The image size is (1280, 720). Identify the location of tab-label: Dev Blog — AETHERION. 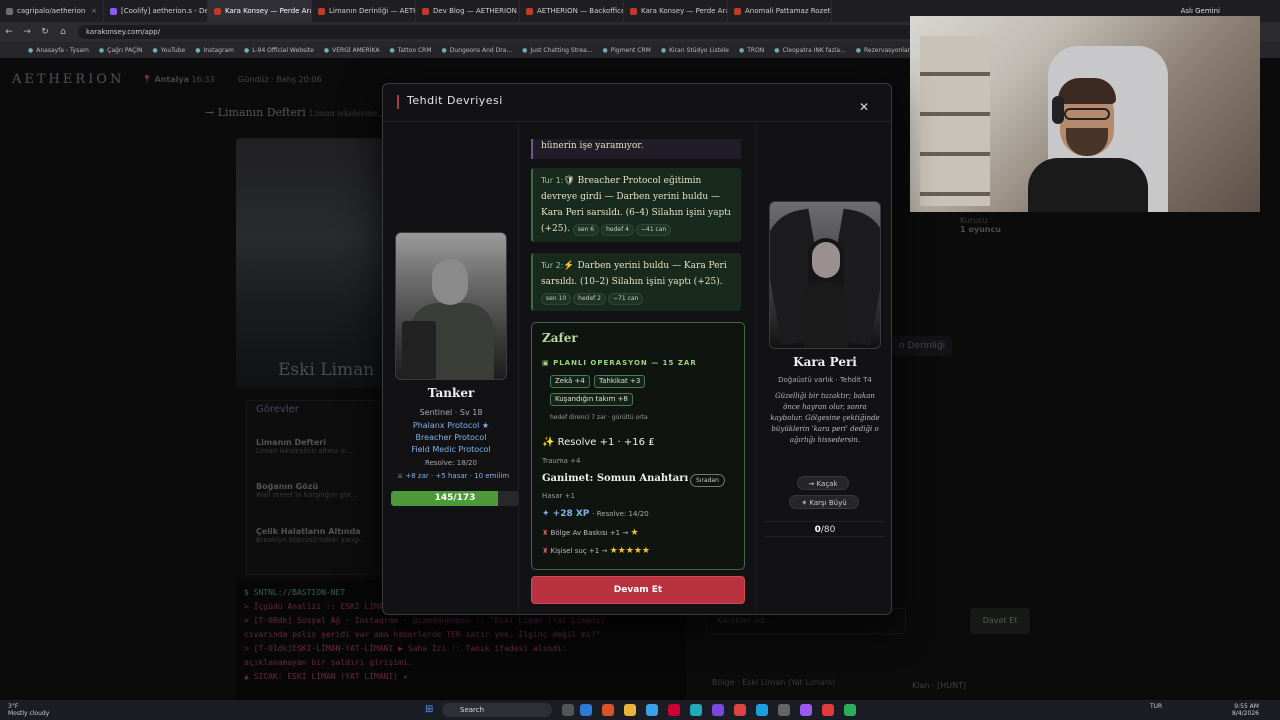
(475, 11).